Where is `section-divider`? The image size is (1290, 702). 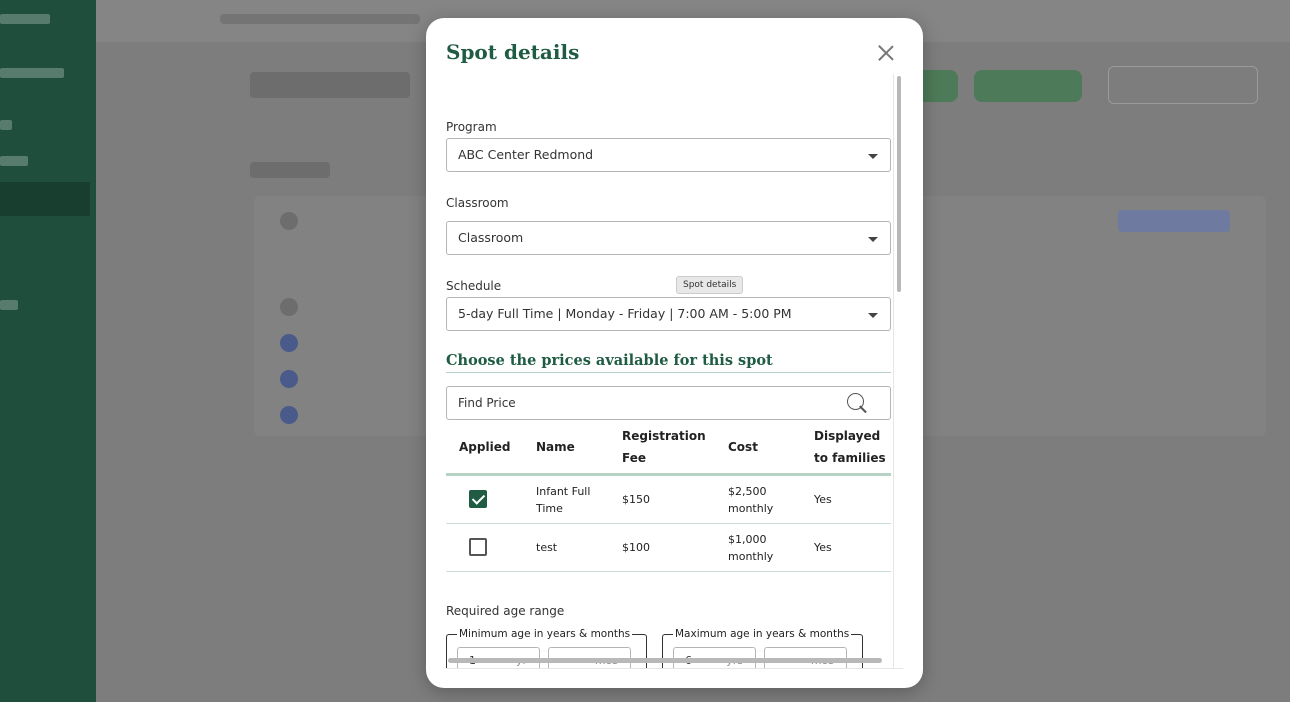 section-divider is located at coordinates (668, 372).